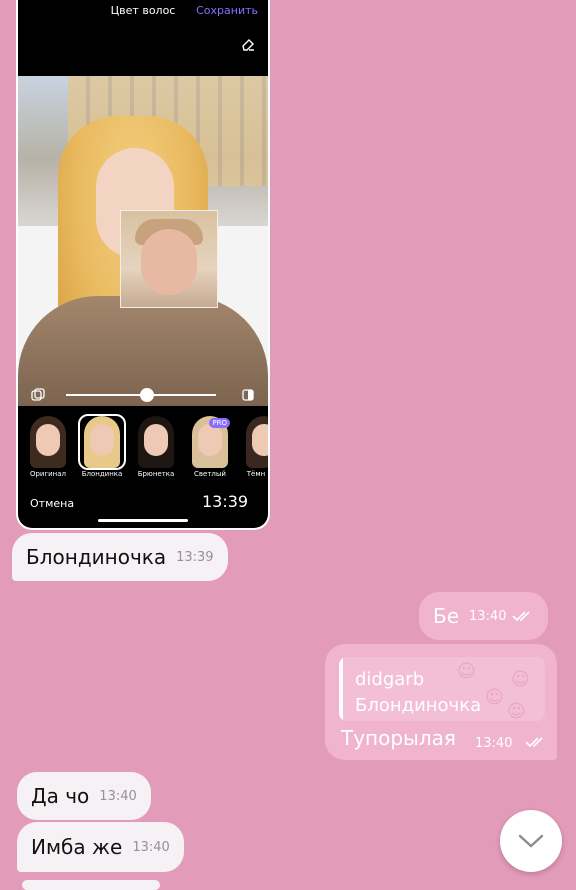  What do you see at coordinates (77, 847) in the screenshot?
I see `message-text: Имба же` at bounding box center [77, 847].